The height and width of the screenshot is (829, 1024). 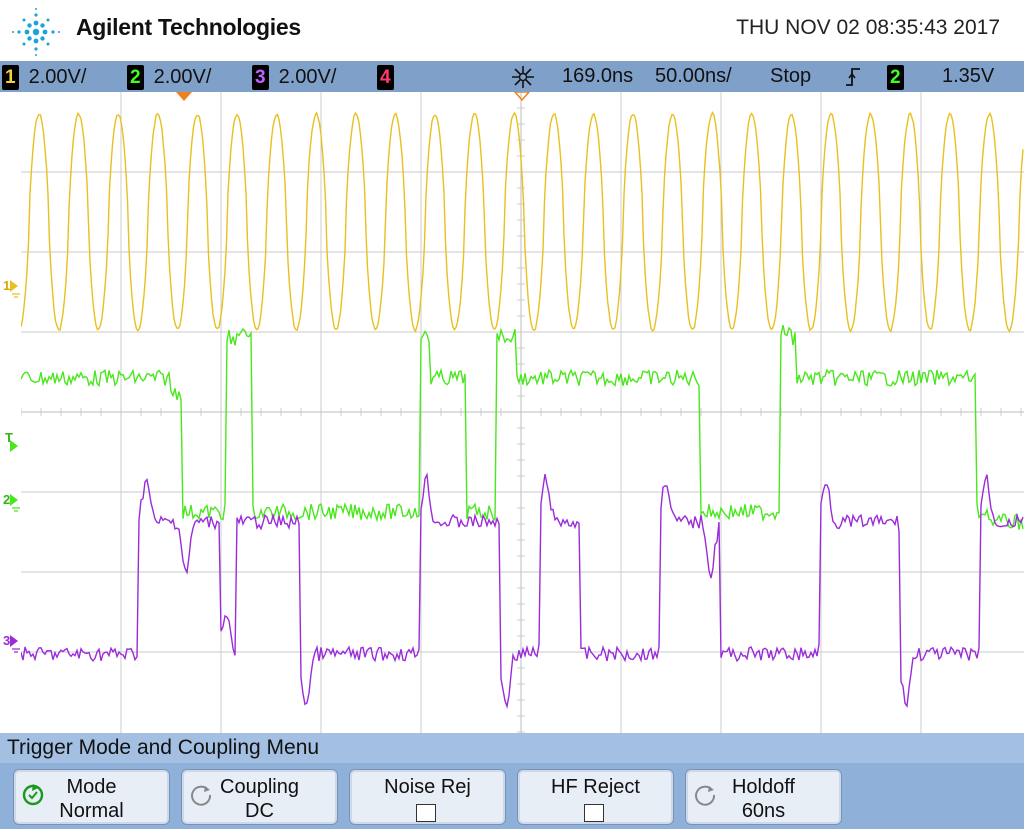 What do you see at coordinates (426, 813) in the screenshot?
I see `noise-reject-checkbox` at bounding box center [426, 813].